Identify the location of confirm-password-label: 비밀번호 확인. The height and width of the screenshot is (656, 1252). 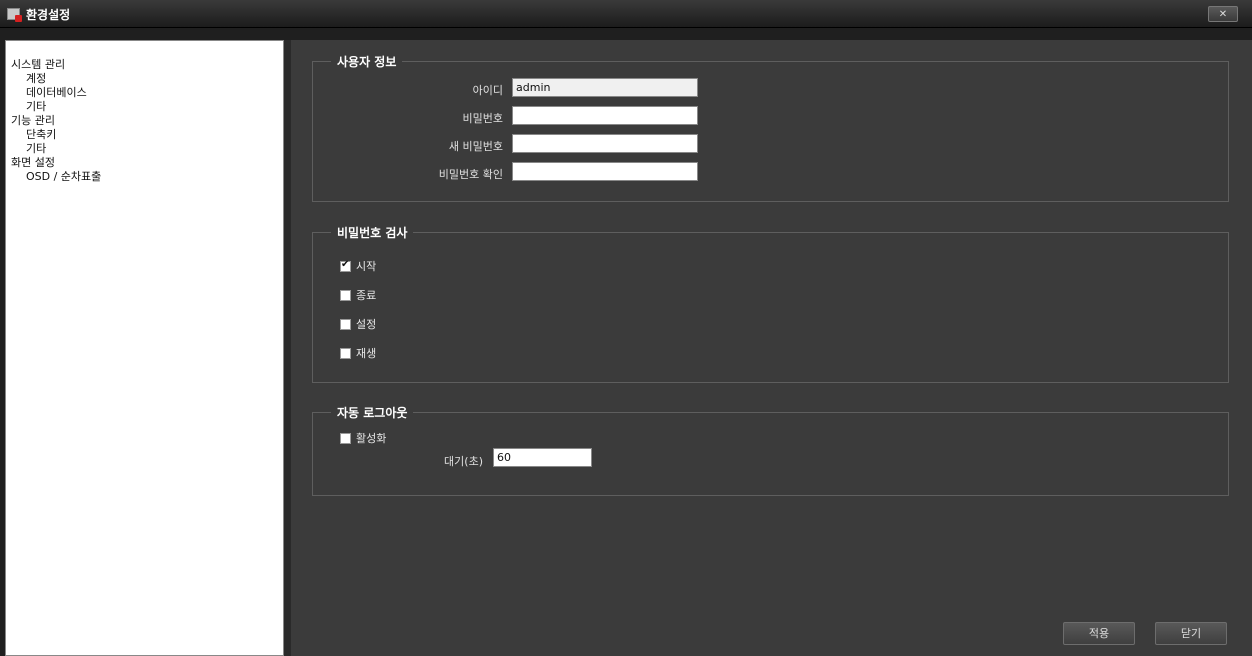
(470, 174).